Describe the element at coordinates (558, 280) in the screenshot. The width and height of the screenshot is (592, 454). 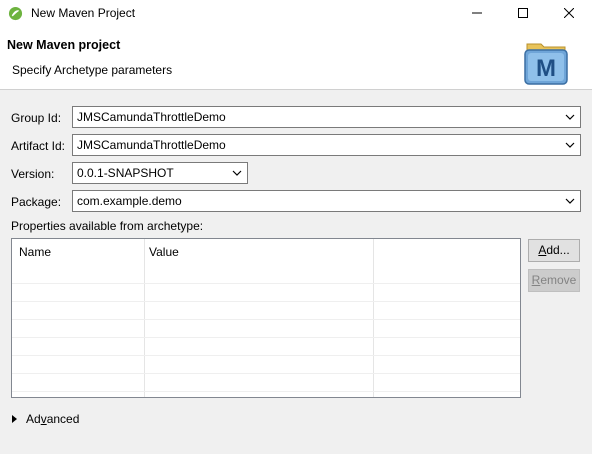
I see `remove-button-label: emove` at that location.